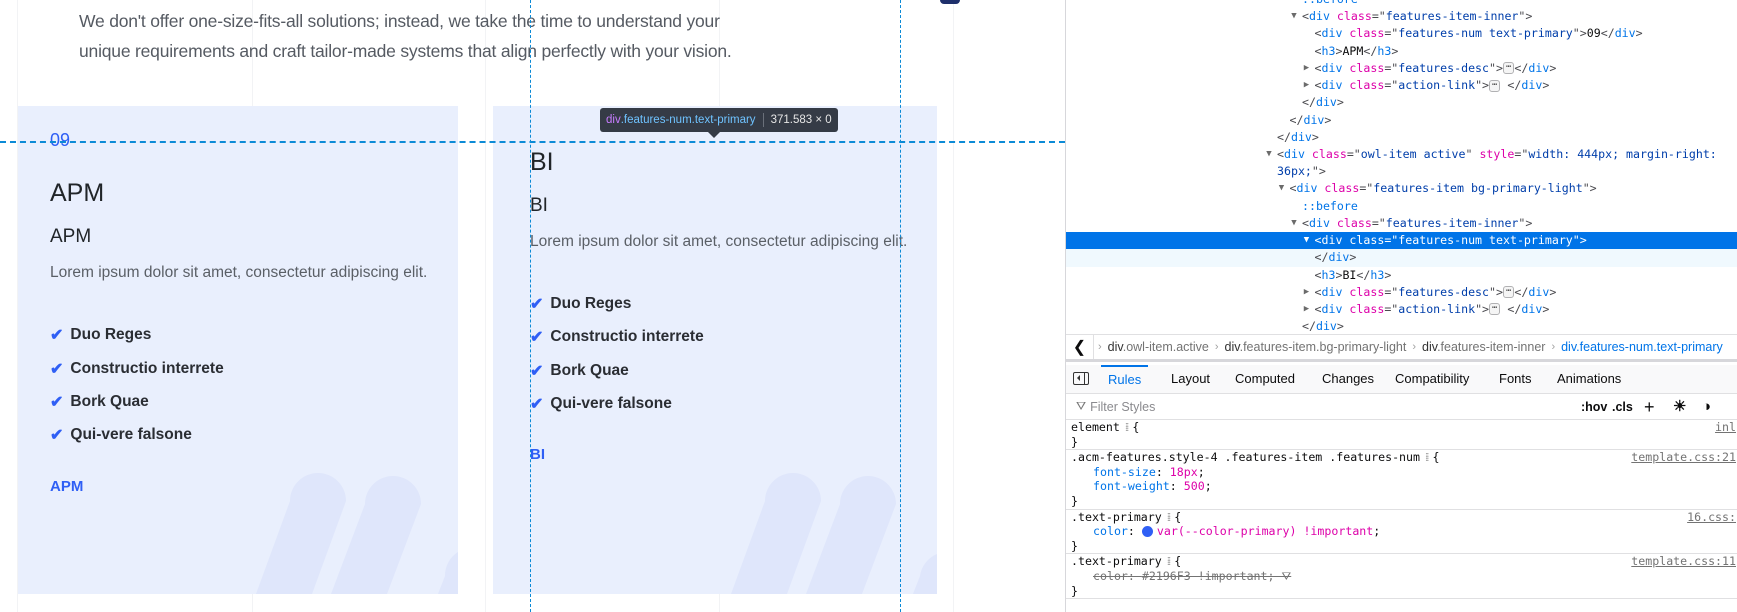 The width and height of the screenshot is (1737, 612). What do you see at coordinates (589, 370) in the screenshot?
I see `feature-list-label: Bork Quae` at bounding box center [589, 370].